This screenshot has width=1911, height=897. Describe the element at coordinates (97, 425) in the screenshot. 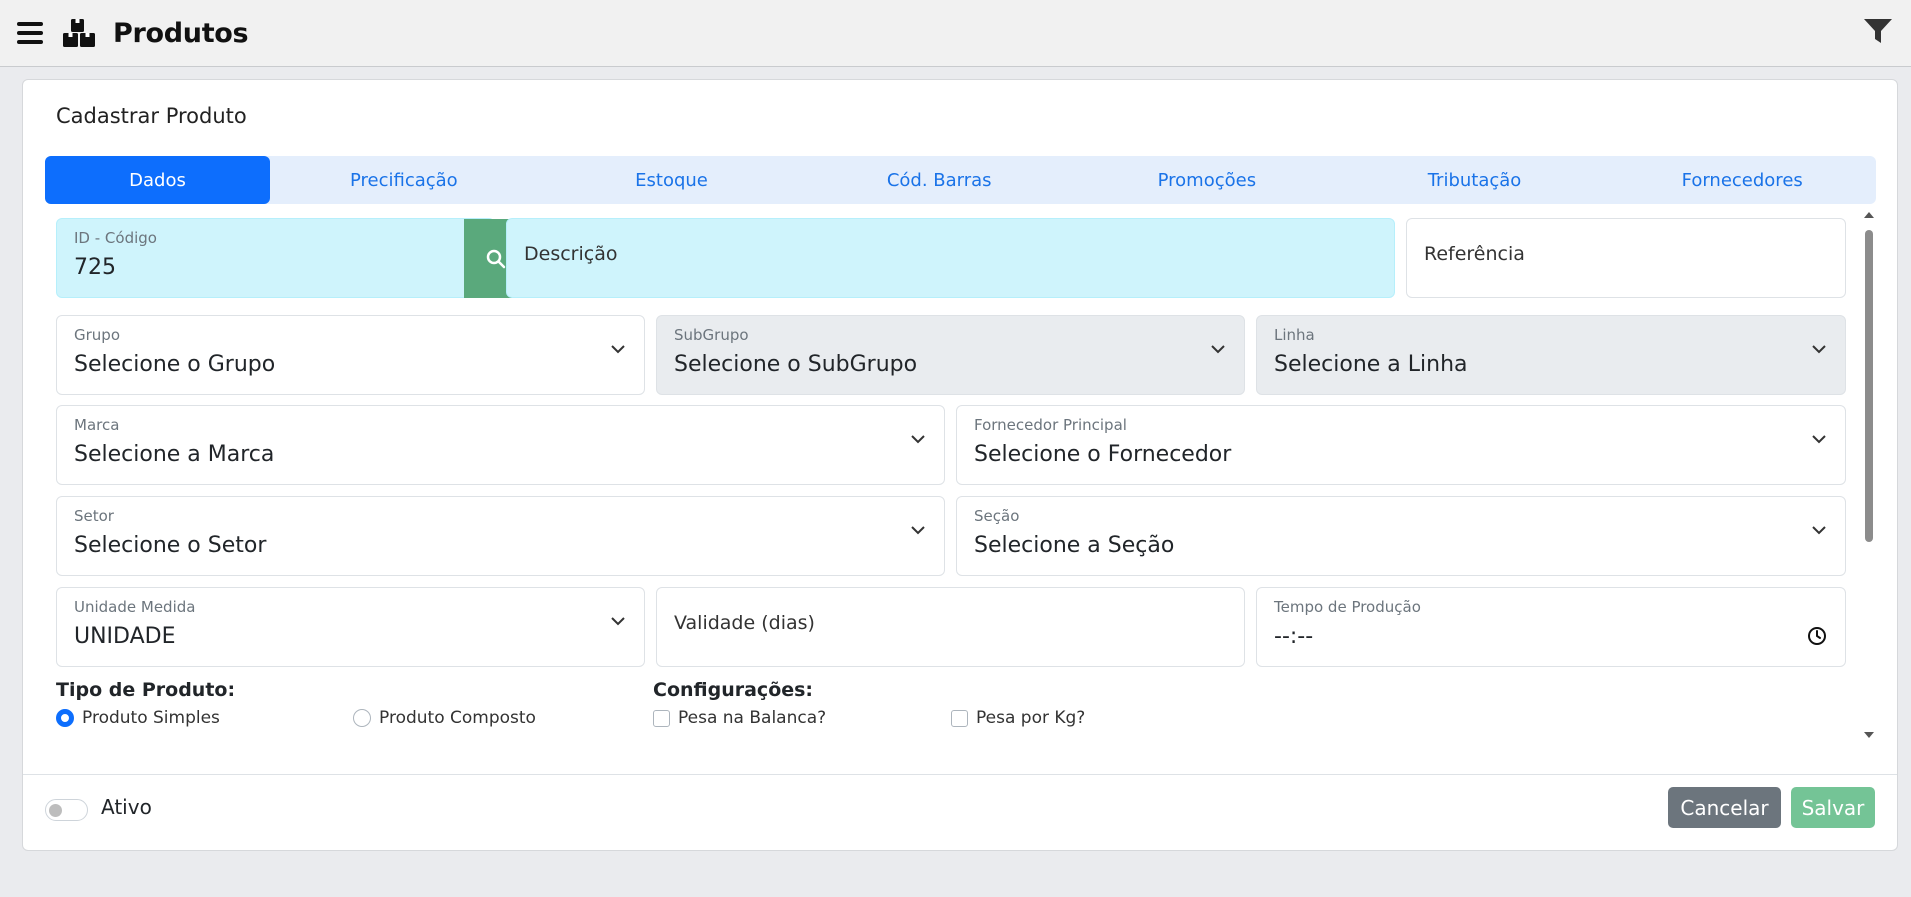

I see `marca-label: Marca` at that location.